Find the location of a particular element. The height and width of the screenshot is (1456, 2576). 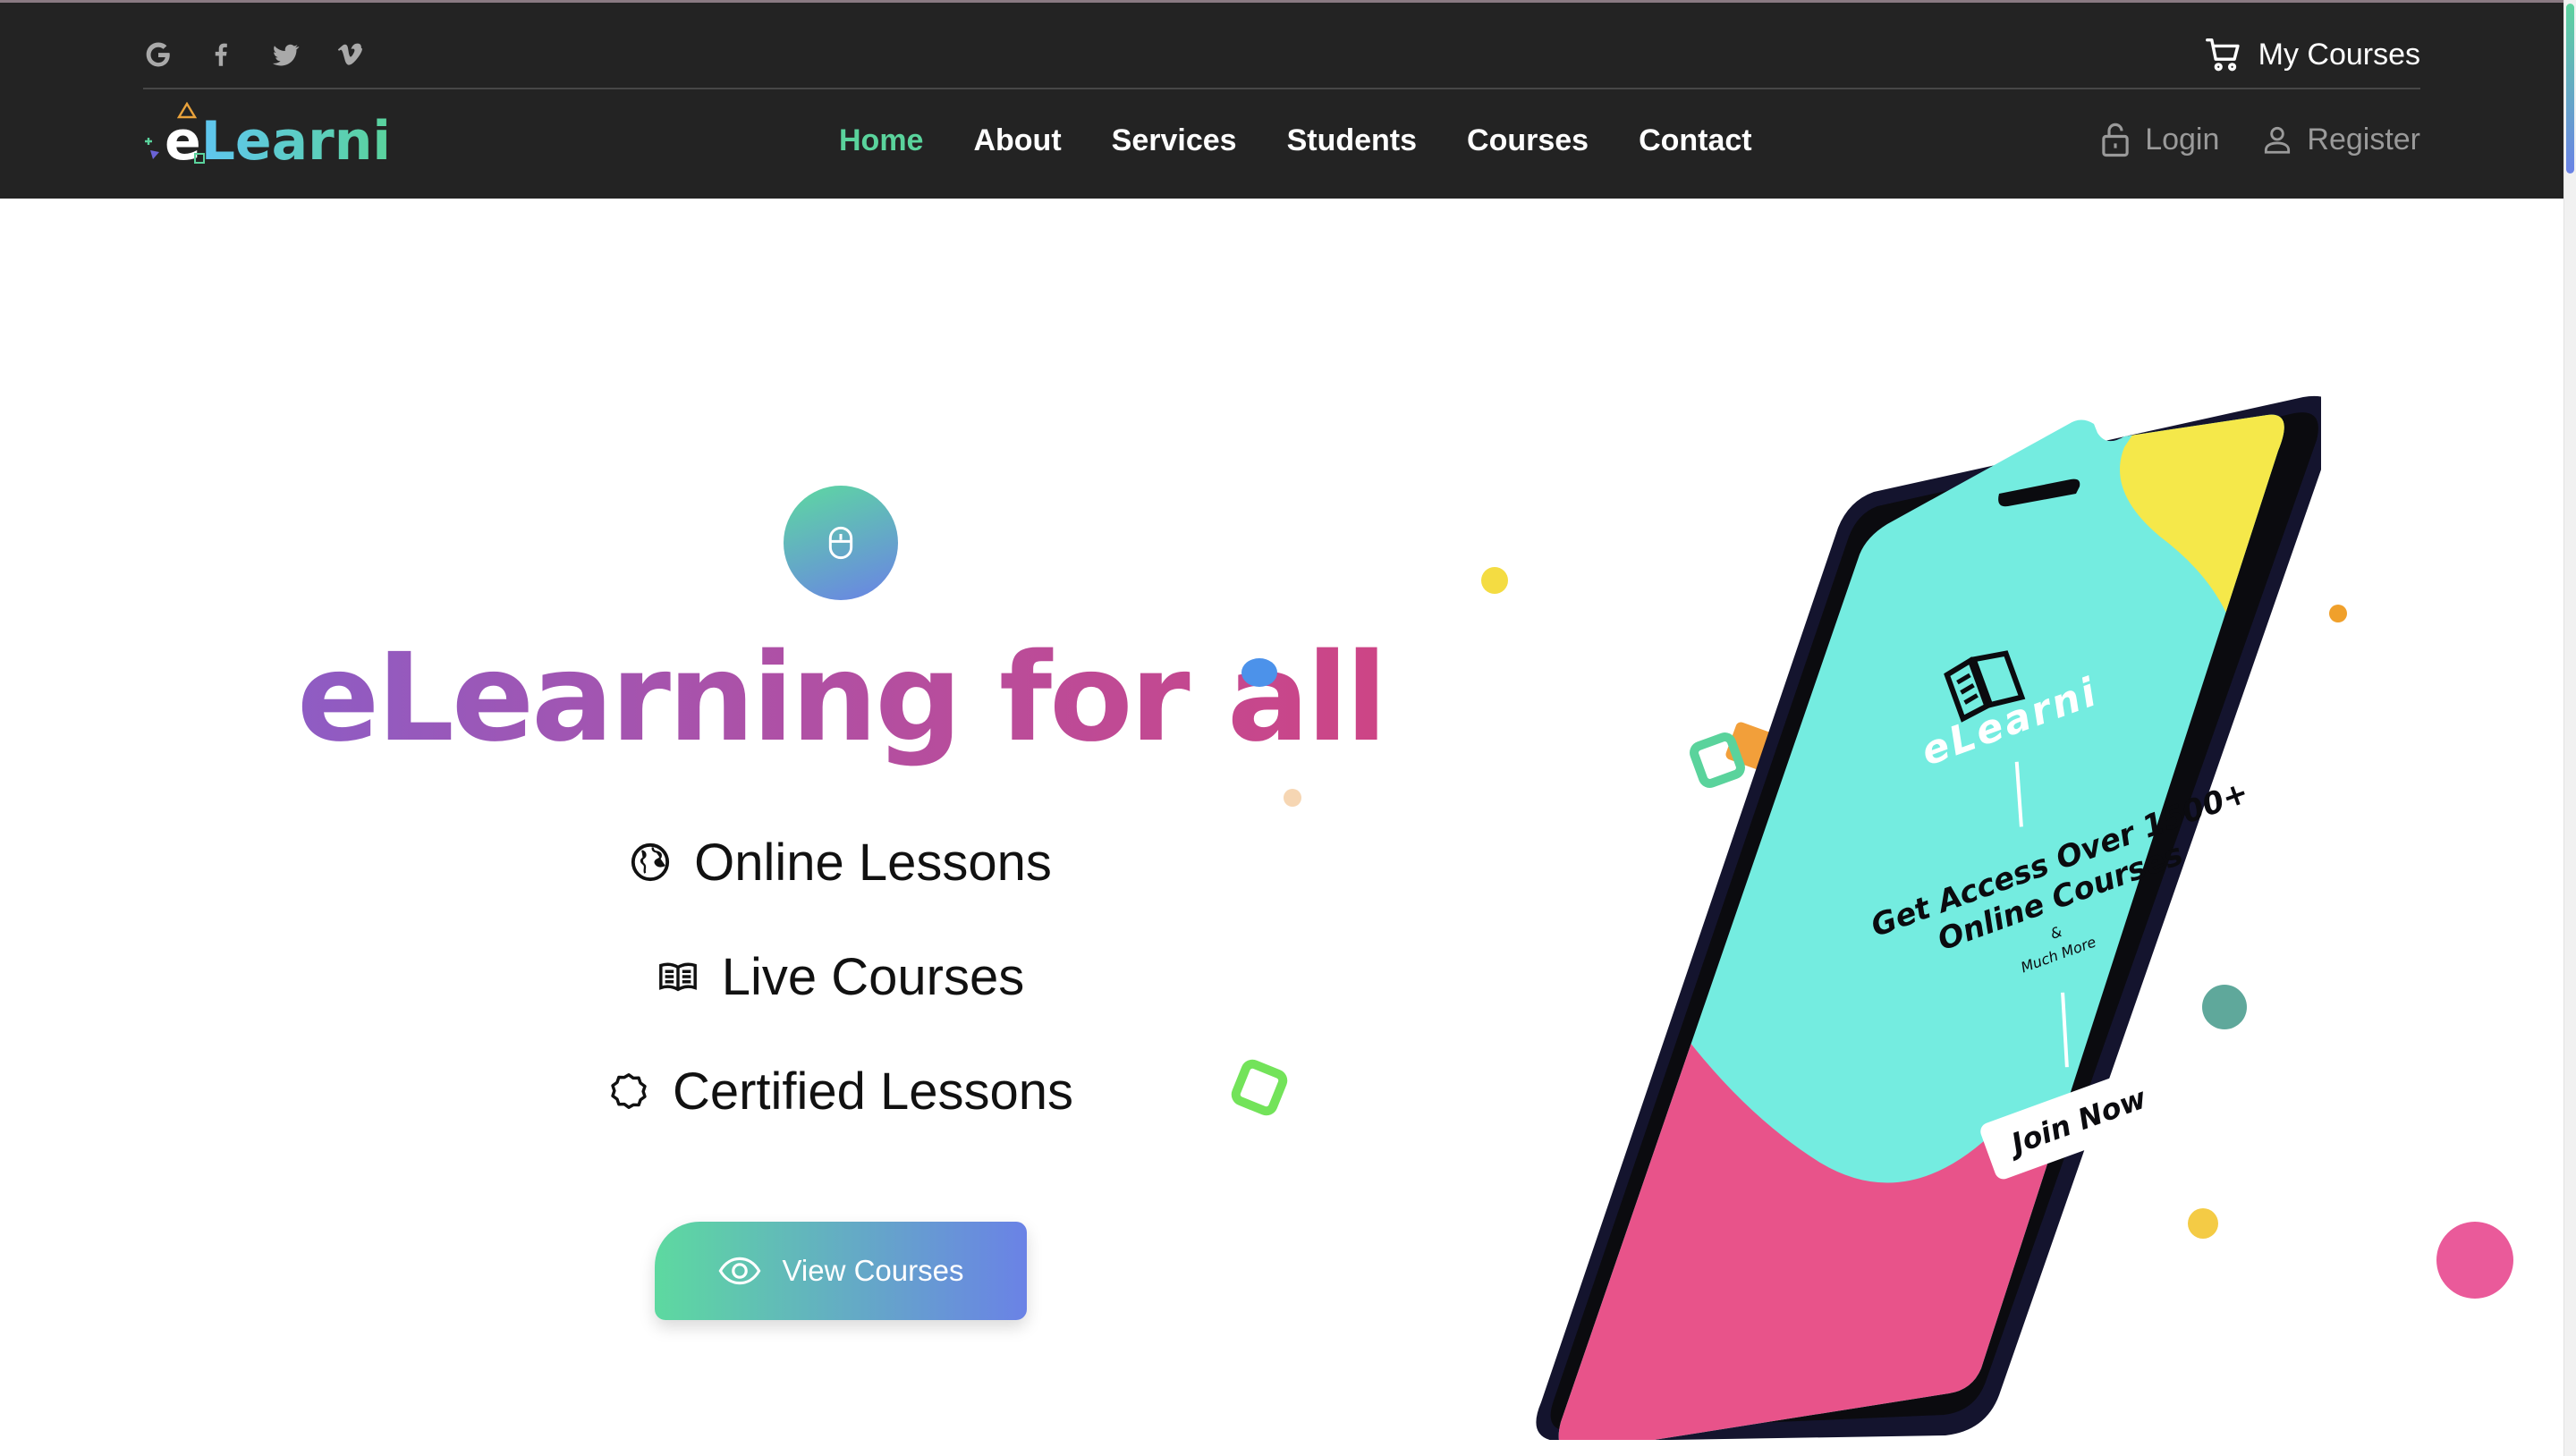

nav-services: Services is located at coordinates (1174, 140).